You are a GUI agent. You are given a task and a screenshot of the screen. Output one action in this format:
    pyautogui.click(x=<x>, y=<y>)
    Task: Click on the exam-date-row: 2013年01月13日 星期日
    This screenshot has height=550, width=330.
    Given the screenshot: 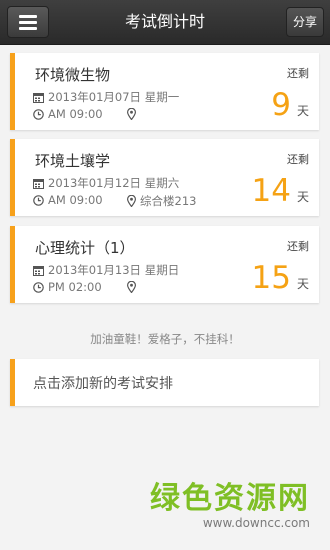 What is the action you would take?
    pyautogui.click(x=106, y=270)
    